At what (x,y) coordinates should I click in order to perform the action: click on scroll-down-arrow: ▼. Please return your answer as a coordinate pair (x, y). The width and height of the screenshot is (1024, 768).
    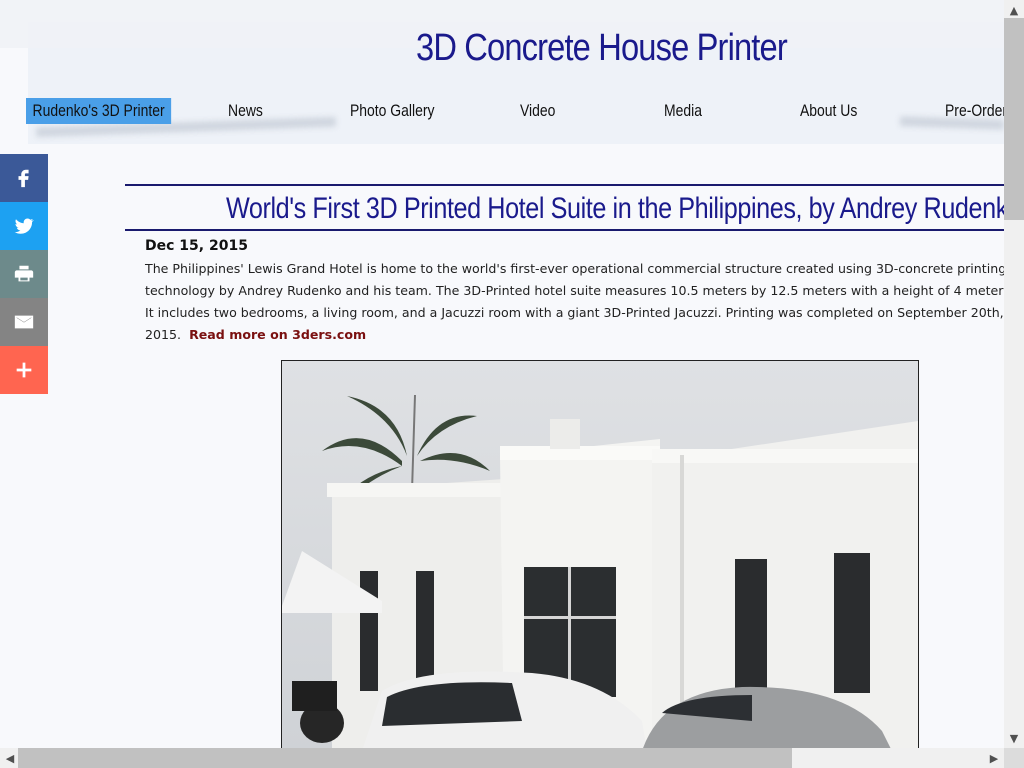
    Looking at the image, I should click on (1014, 738).